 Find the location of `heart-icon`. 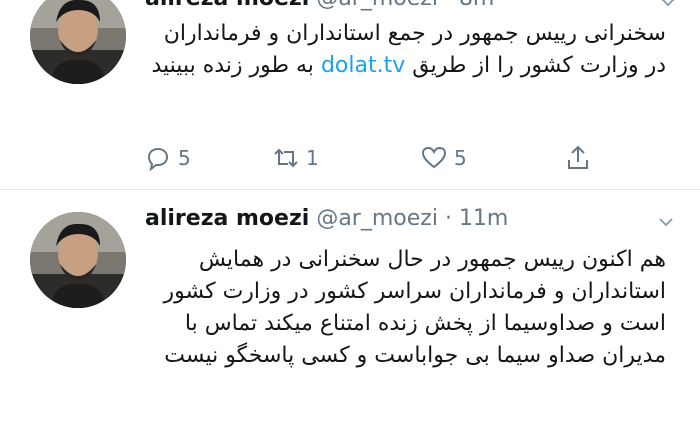

heart-icon is located at coordinates (434, 157).